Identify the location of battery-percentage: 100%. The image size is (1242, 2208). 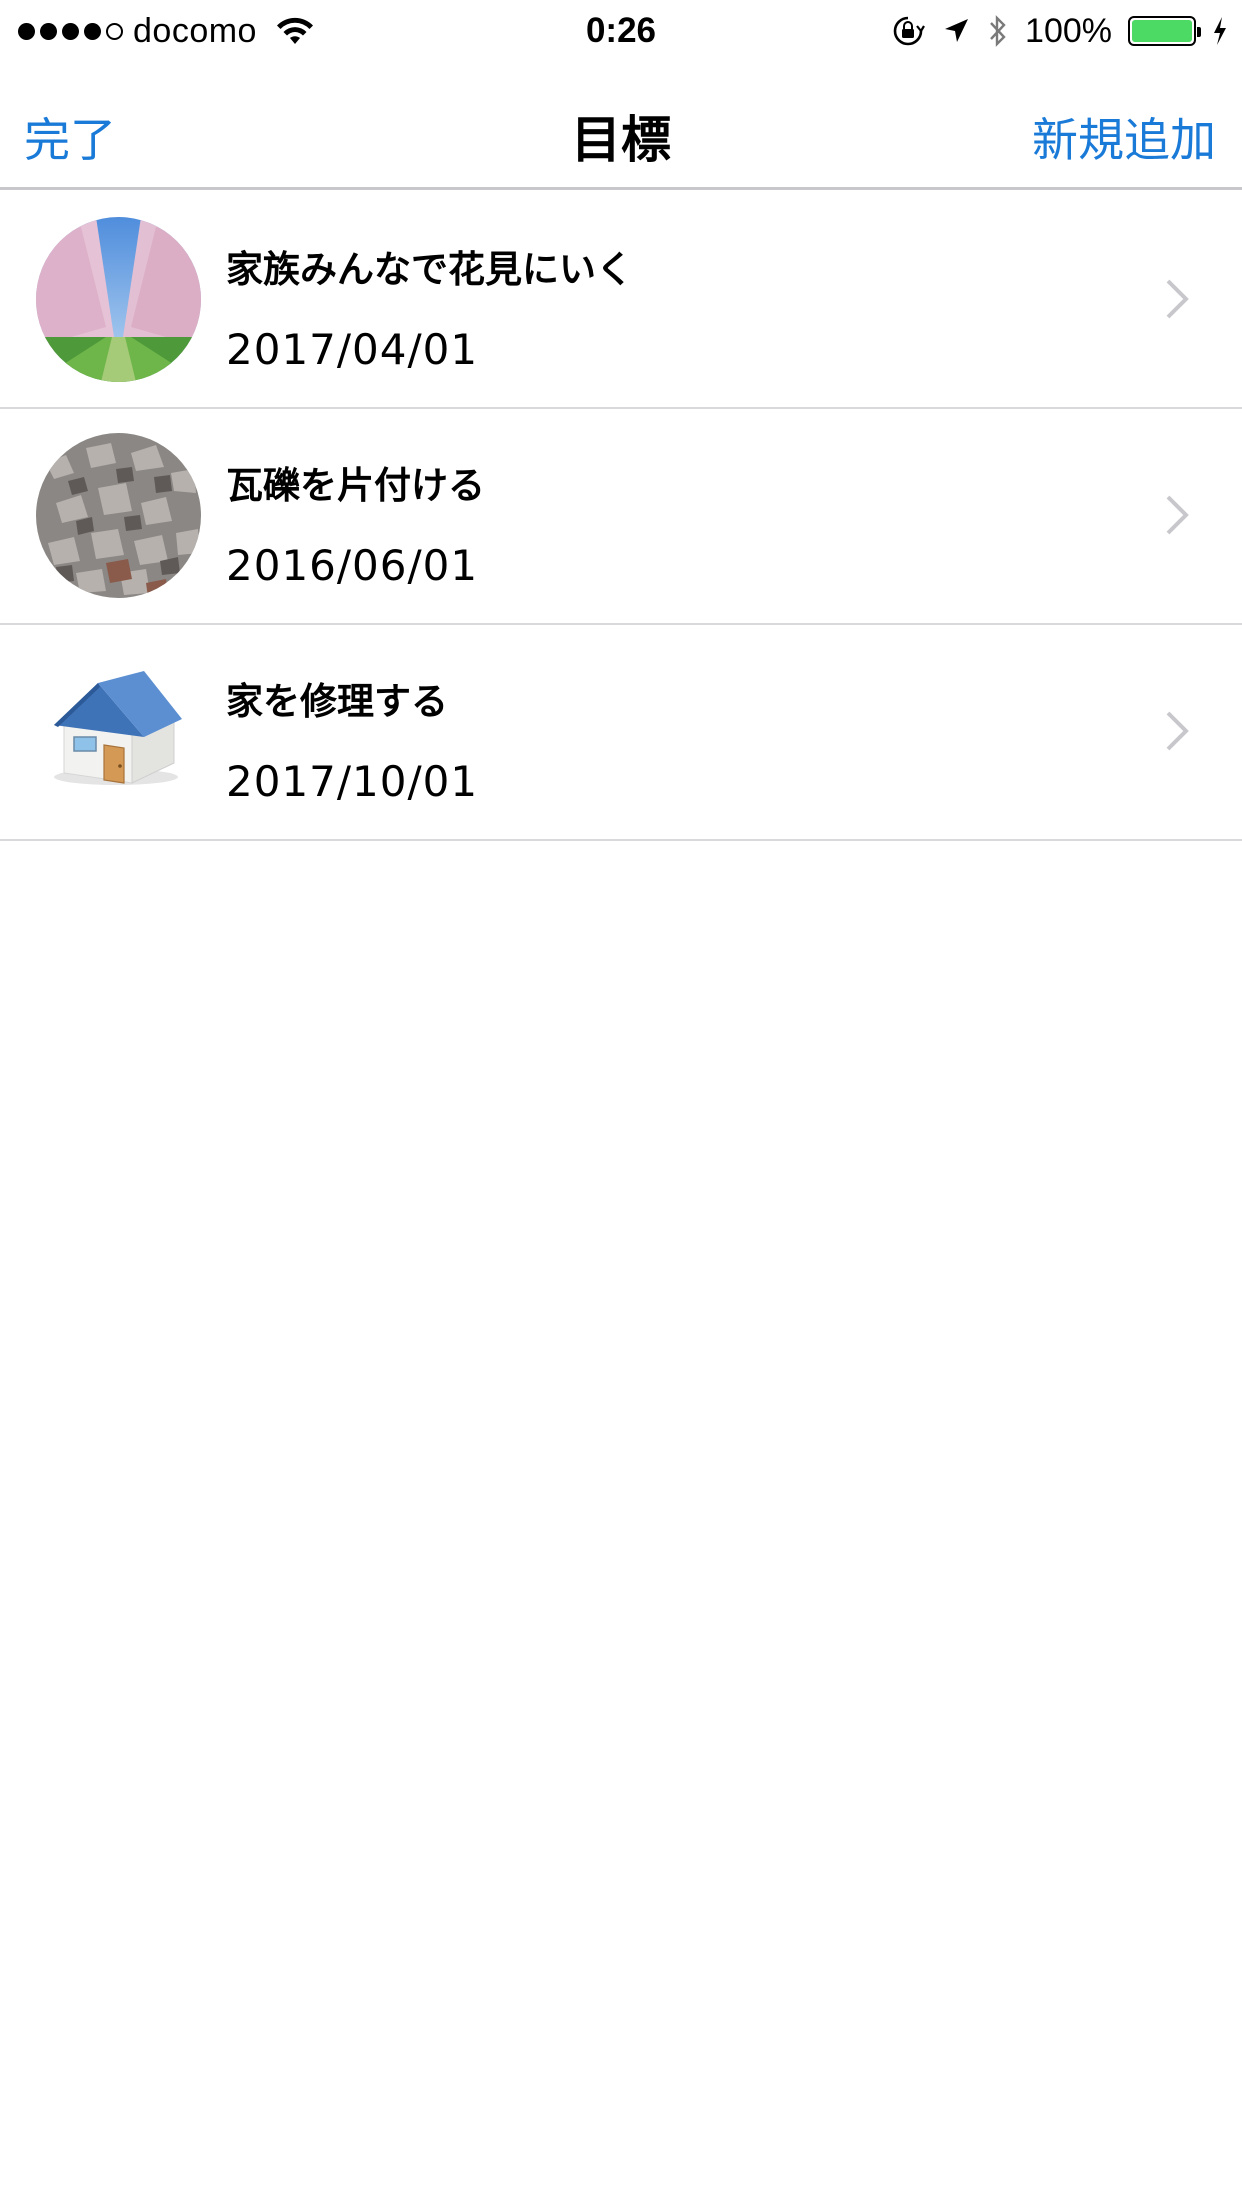
(1068, 30).